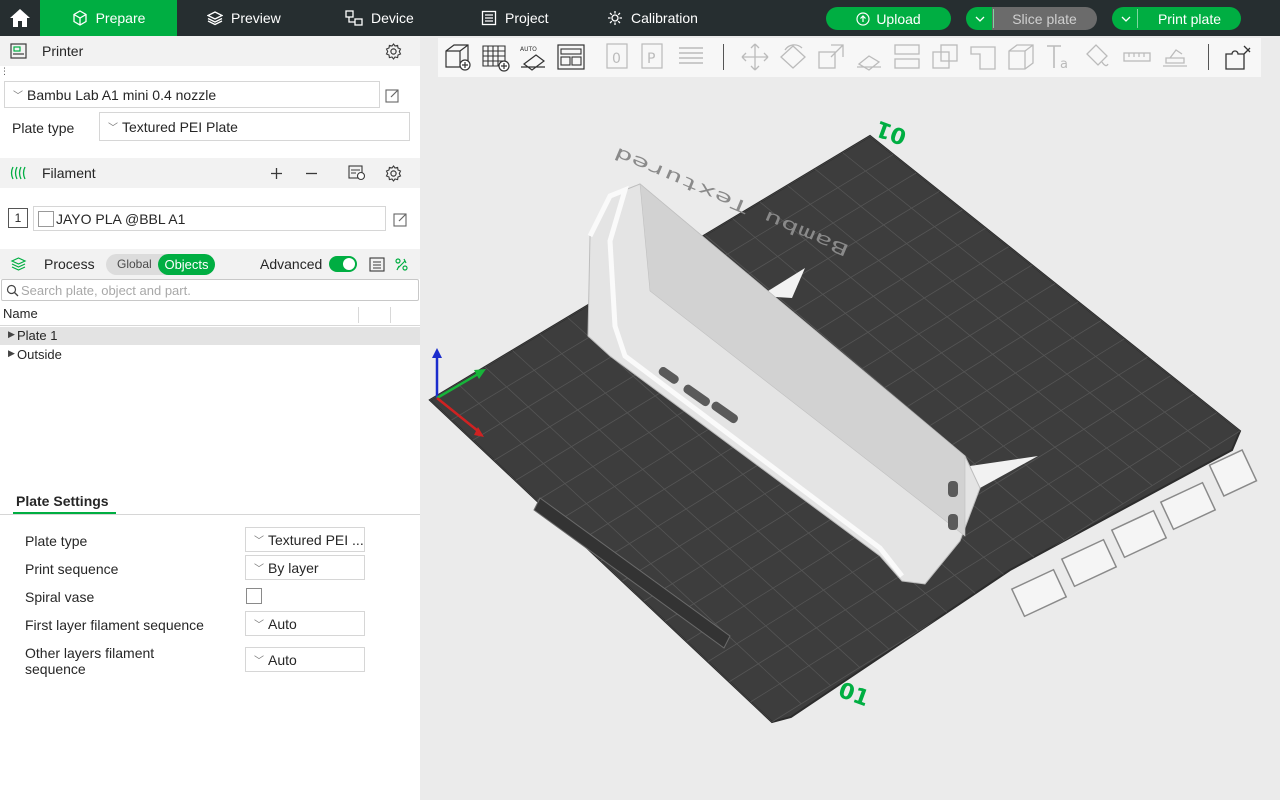  I want to click on add-plate-button, so click(495, 57).